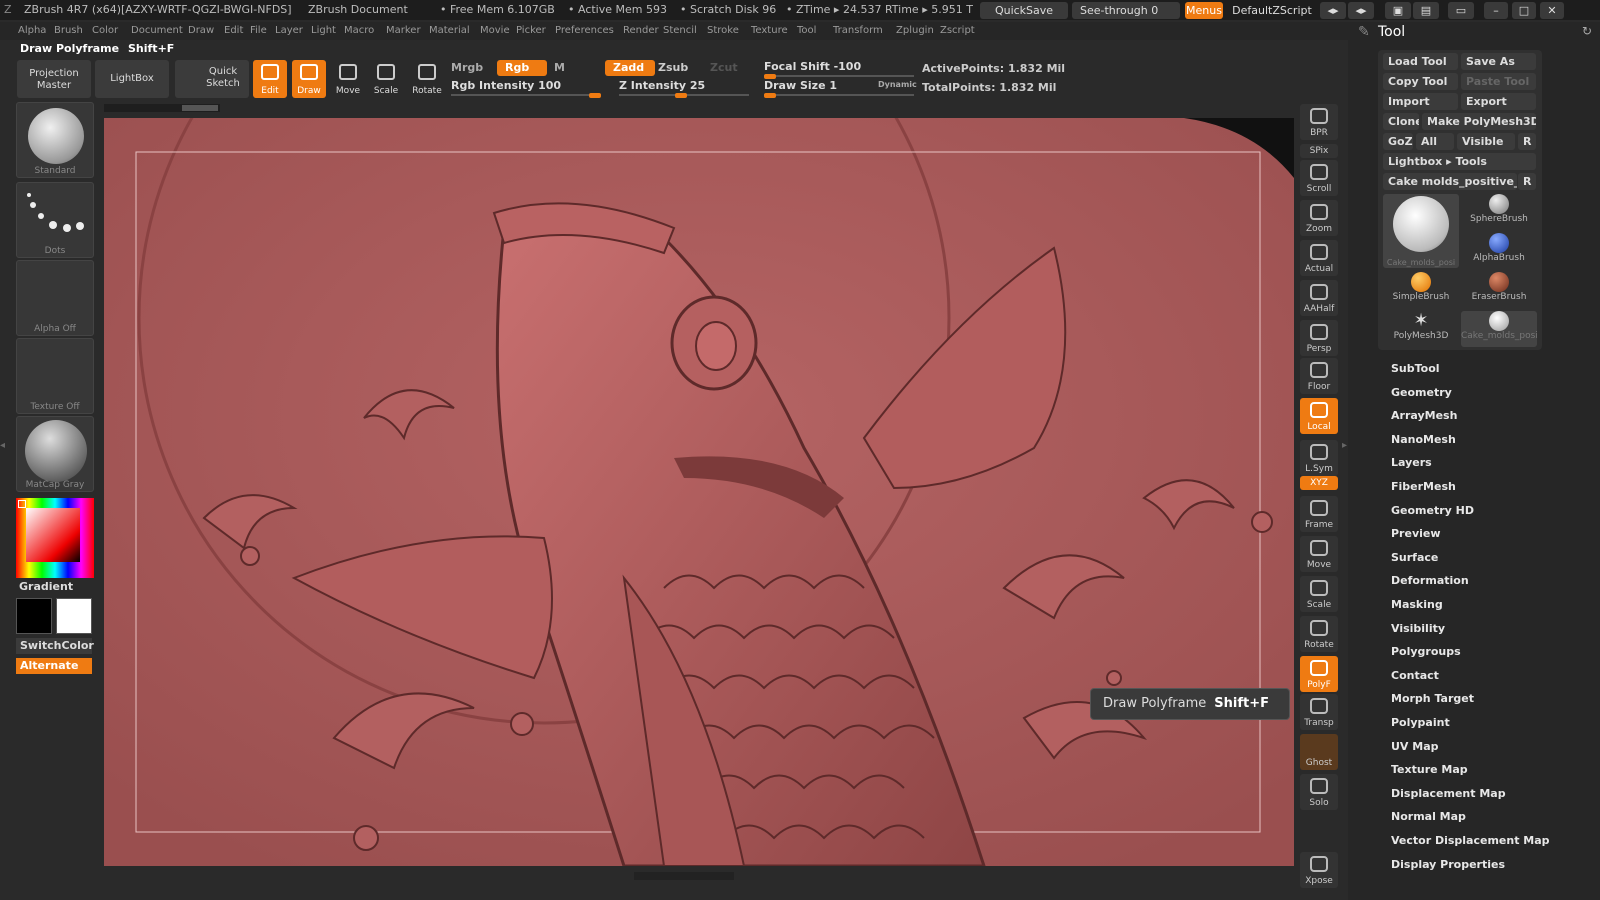  I want to click on menu-marker: Marker, so click(403, 30).